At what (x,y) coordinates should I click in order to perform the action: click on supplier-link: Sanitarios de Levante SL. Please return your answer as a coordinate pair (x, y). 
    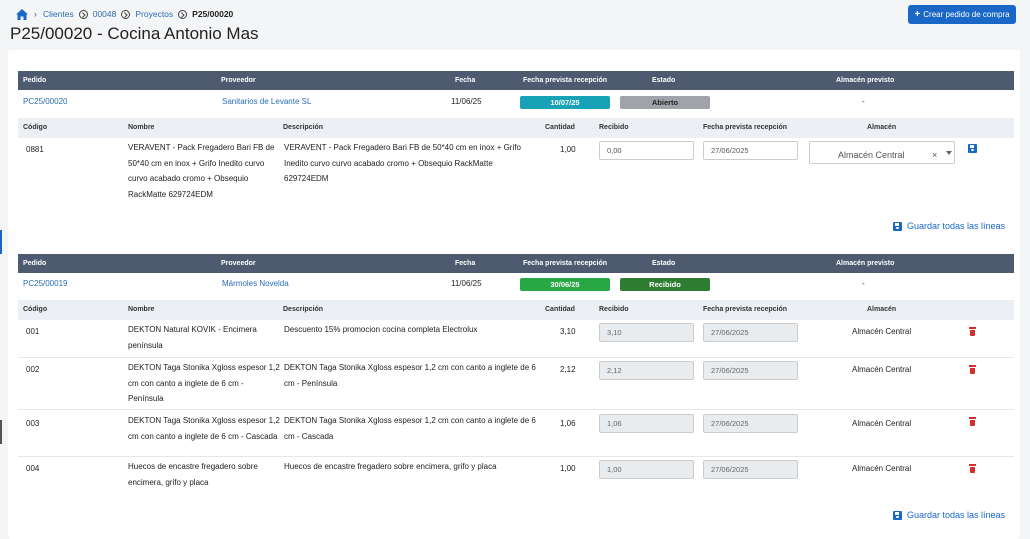
    Looking at the image, I should click on (266, 101).